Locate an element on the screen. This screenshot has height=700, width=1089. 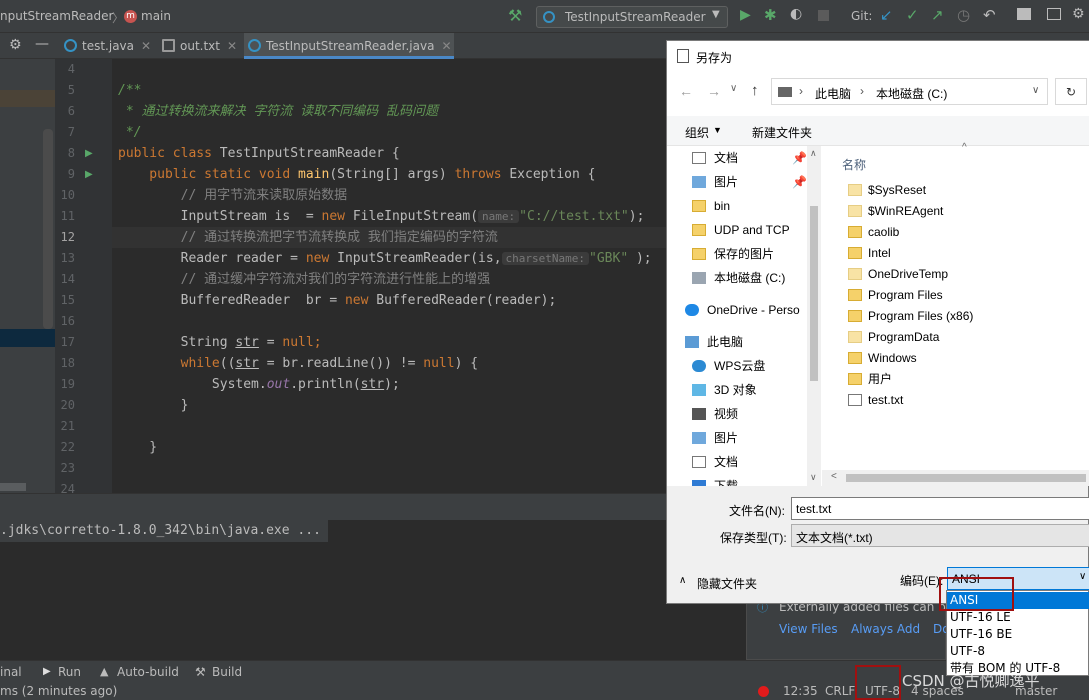
file-item: $SysReset is located at coordinates (887, 190).